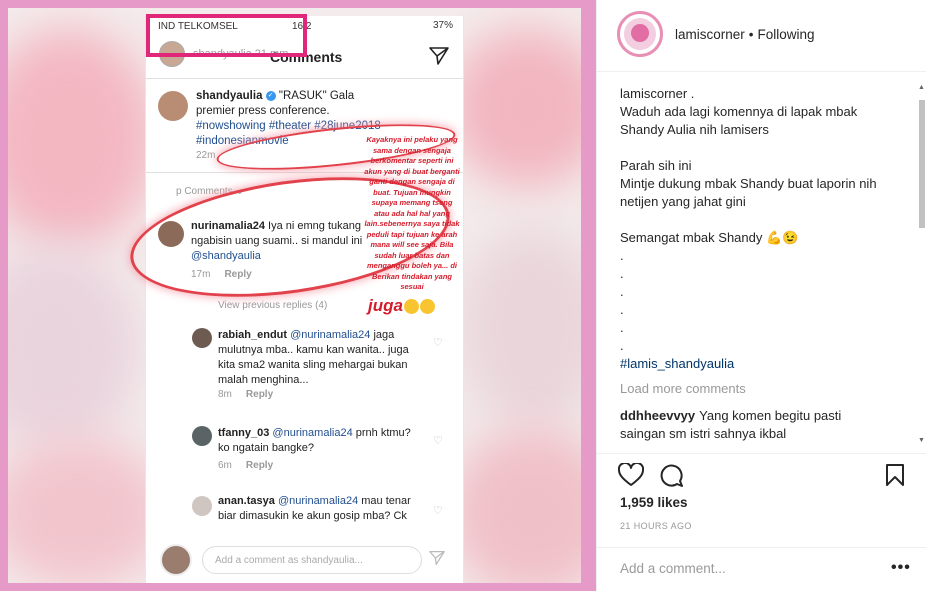 The image size is (926, 591). Describe the element at coordinates (226, 35) in the screenshot. I see `highlight-box` at that location.